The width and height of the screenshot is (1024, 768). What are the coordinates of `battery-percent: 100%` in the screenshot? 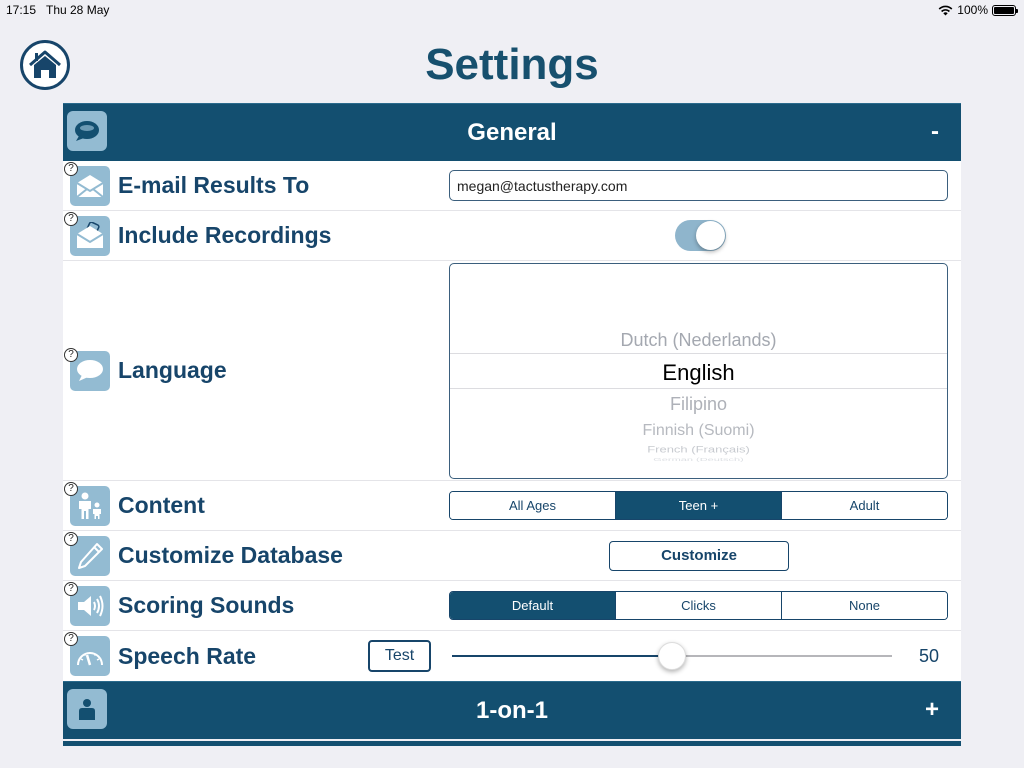 It's located at (972, 10).